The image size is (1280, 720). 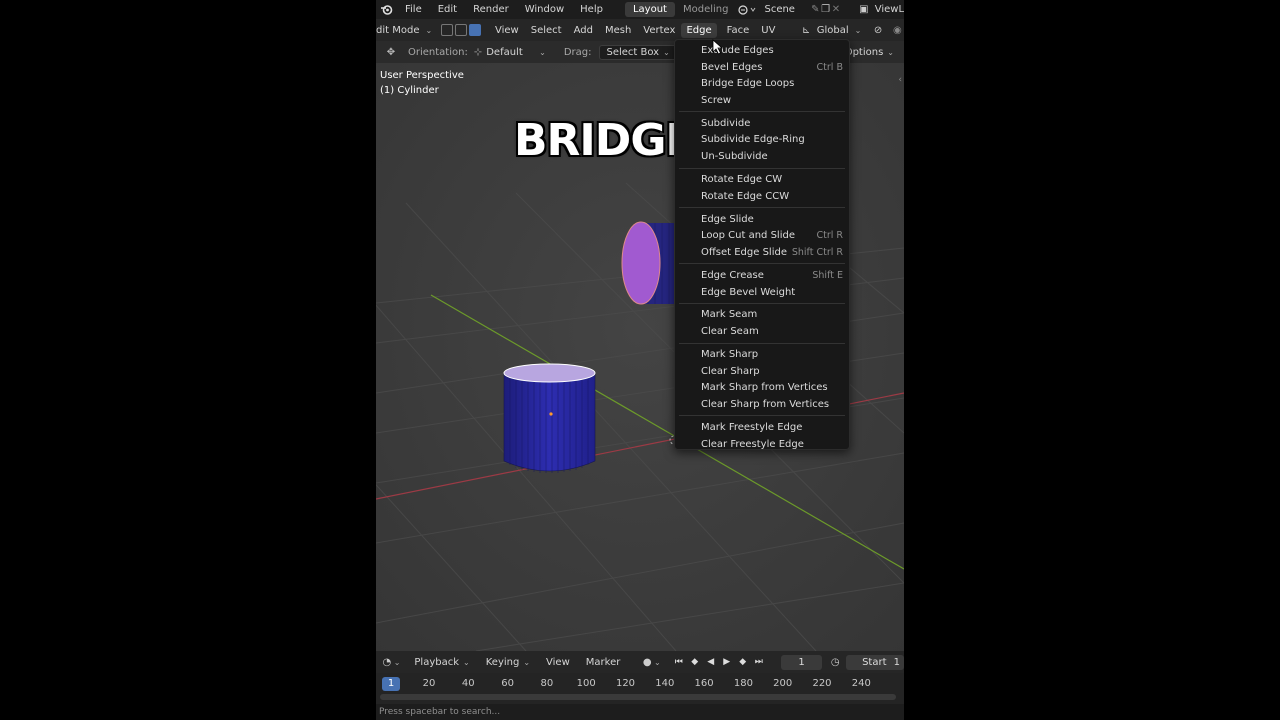 I want to click on sidebar-toggle-icon: ‹, so click(x=900, y=80).